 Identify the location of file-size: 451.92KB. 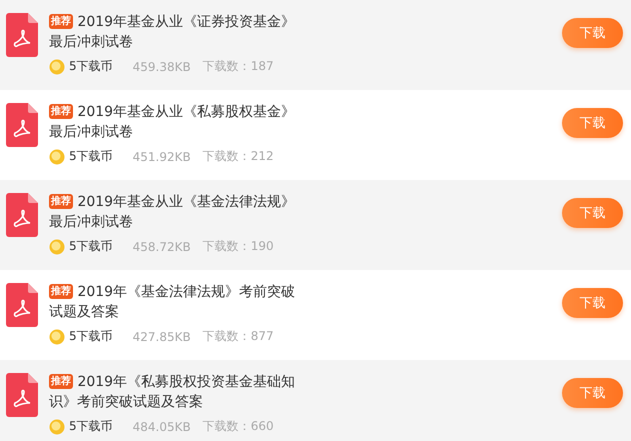
(161, 157).